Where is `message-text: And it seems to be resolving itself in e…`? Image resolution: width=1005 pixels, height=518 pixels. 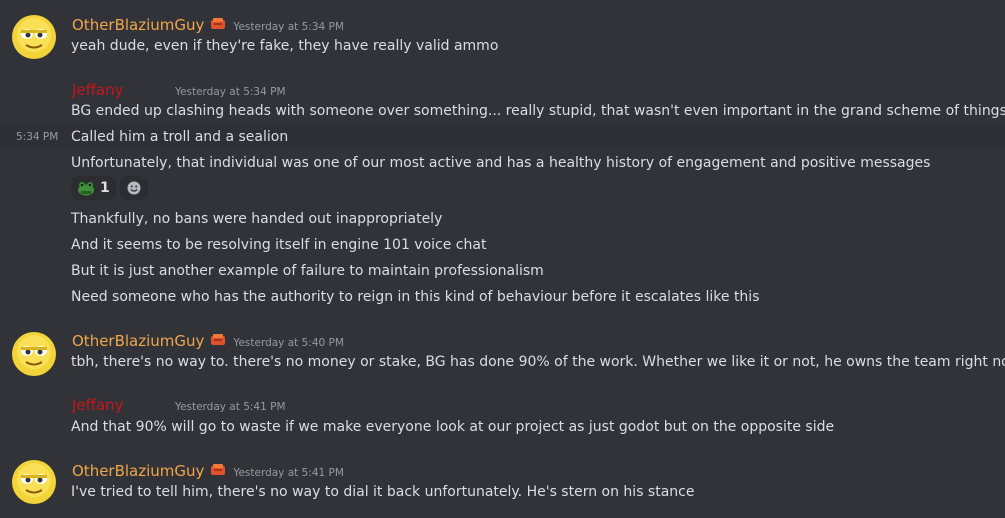 message-text: And it seems to be resolving itself in e… is located at coordinates (279, 245).